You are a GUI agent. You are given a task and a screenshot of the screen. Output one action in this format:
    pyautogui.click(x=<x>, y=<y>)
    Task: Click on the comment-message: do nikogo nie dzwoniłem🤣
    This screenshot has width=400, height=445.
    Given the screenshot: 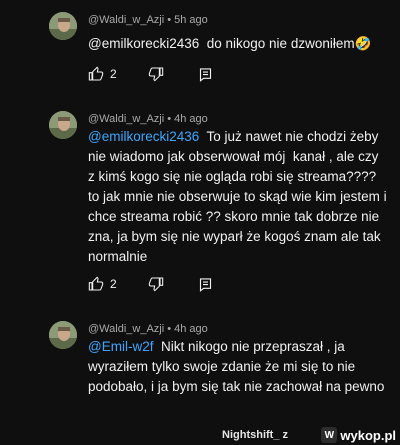 What is the action you would take?
    pyautogui.click(x=285, y=43)
    